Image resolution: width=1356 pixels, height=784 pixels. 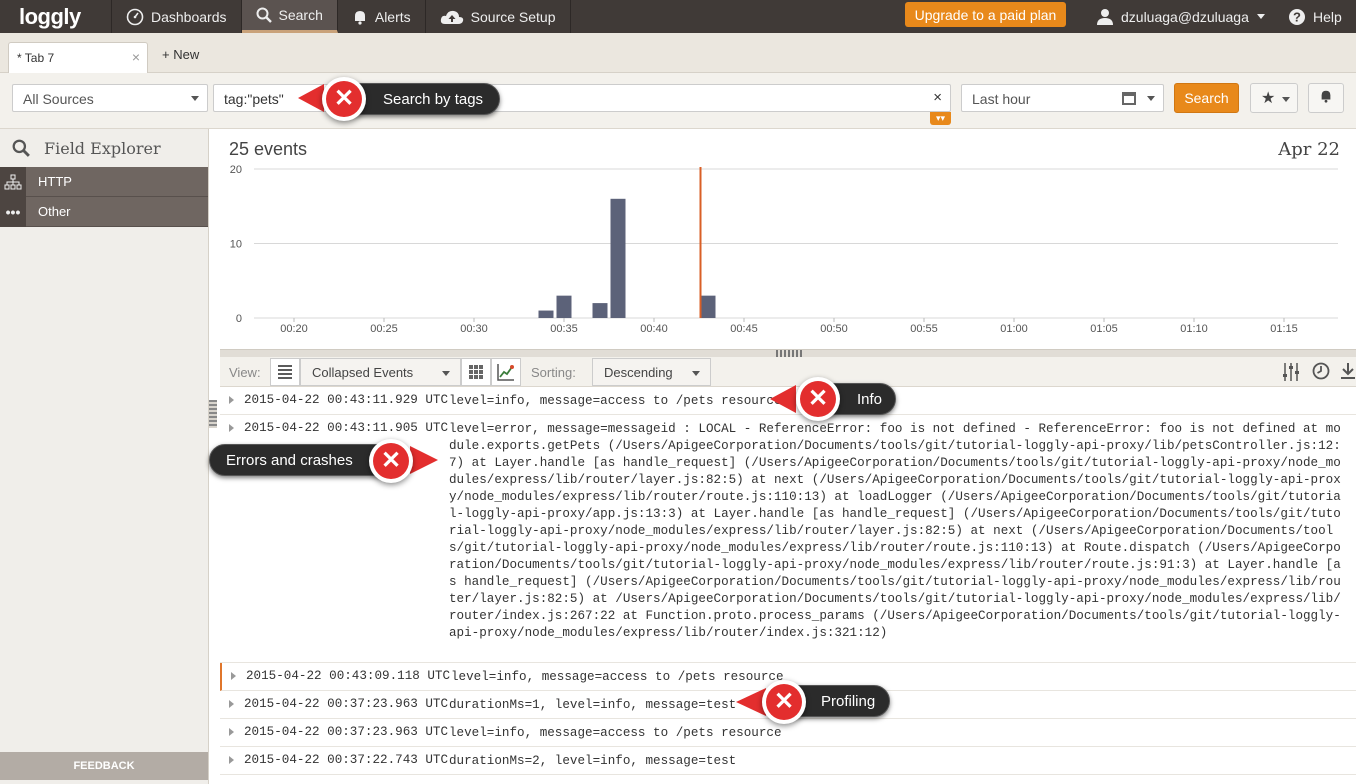 I want to click on sidebar-resize-handle, so click(x=213, y=414).